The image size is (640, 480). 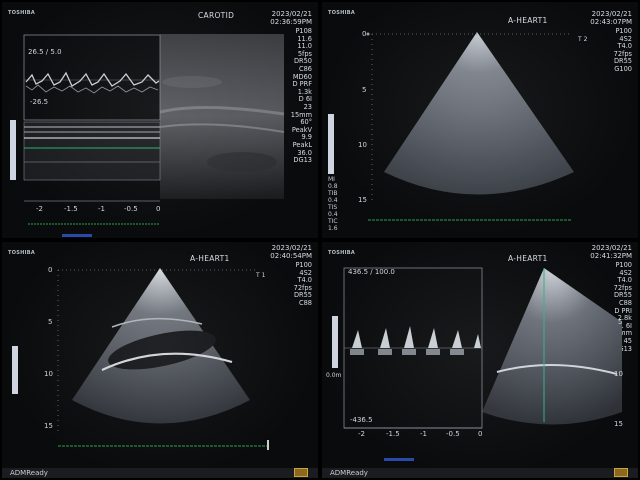 I want to click on safety-indices: MI 0.8 TIB 0.4 TIS 0.4 TIC 1.6, so click(x=333, y=204).